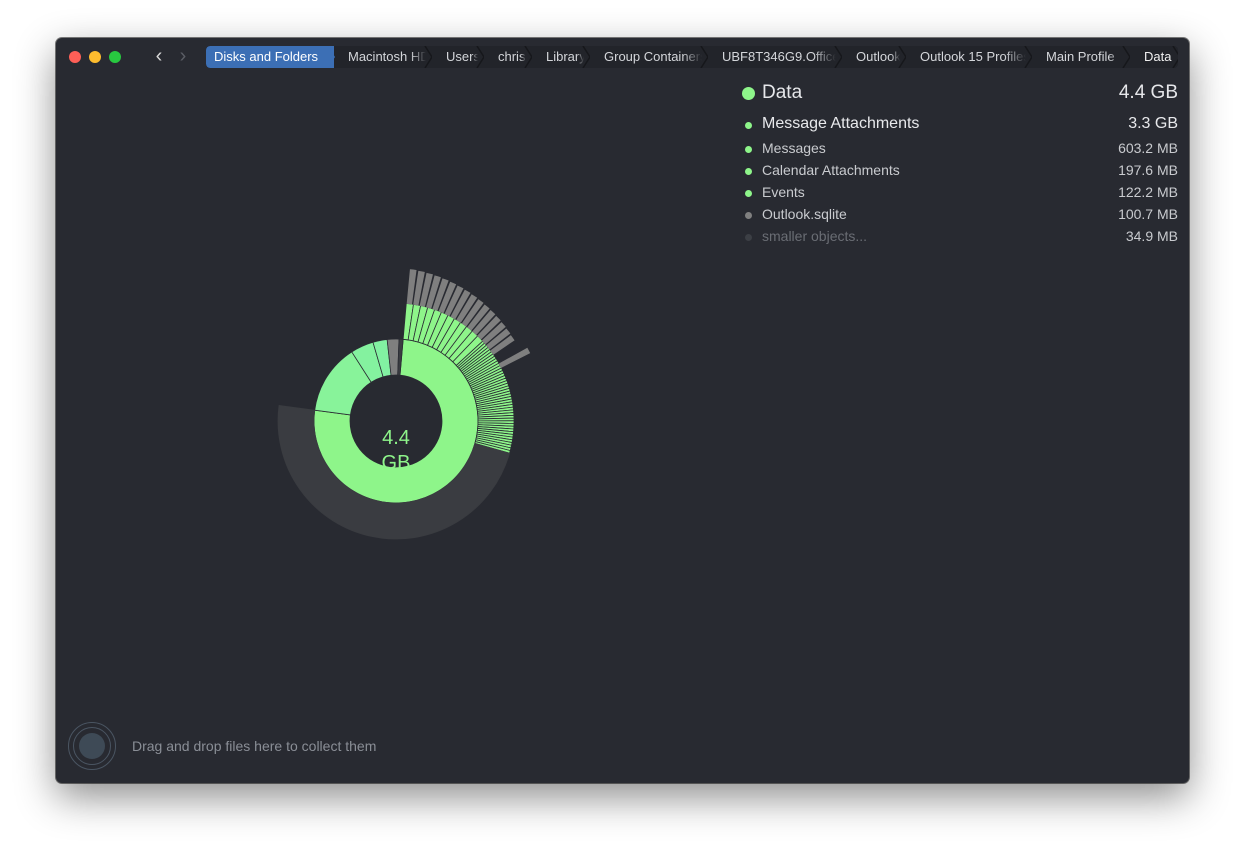 This screenshot has width=1245, height=857. What do you see at coordinates (748, 93) in the screenshot?
I see `folder-color-dot` at bounding box center [748, 93].